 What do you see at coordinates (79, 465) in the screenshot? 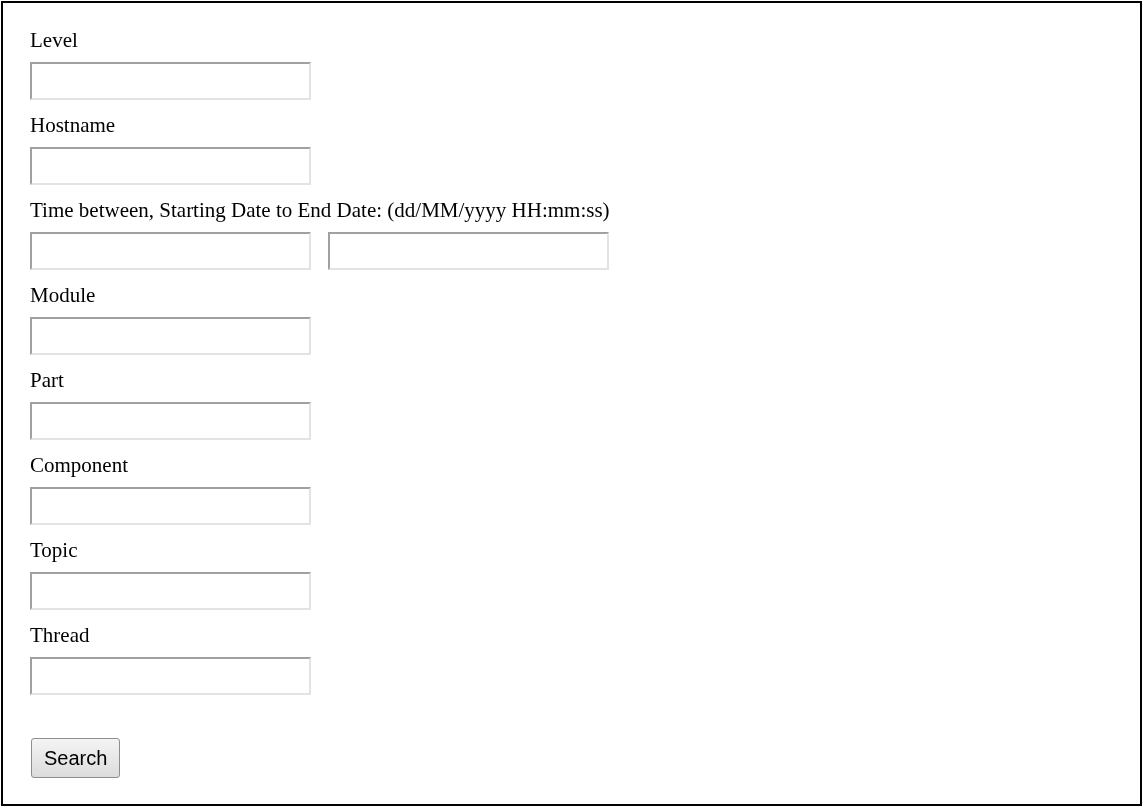
I see `field-label: Component` at bounding box center [79, 465].